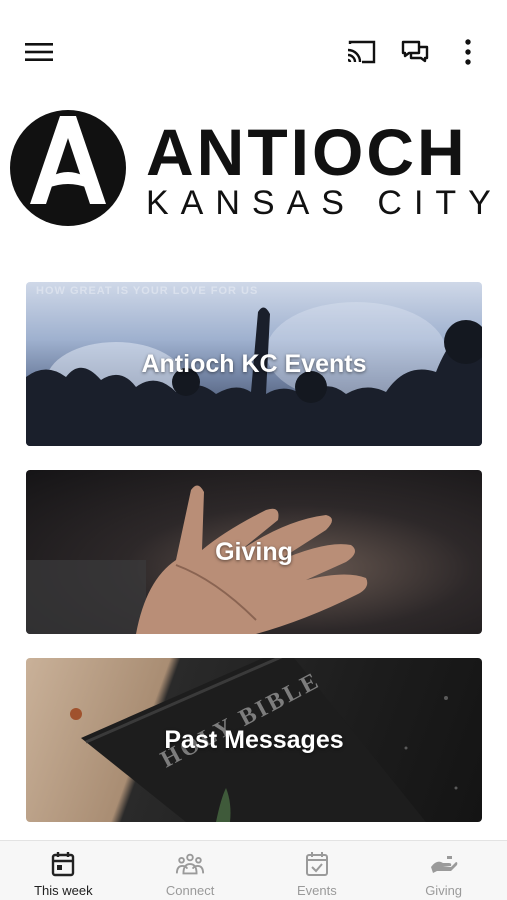 This screenshot has height=900, width=507. What do you see at coordinates (415, 52) in the screenshot?
I see `chat-icon` at bounding box center [415, 52].